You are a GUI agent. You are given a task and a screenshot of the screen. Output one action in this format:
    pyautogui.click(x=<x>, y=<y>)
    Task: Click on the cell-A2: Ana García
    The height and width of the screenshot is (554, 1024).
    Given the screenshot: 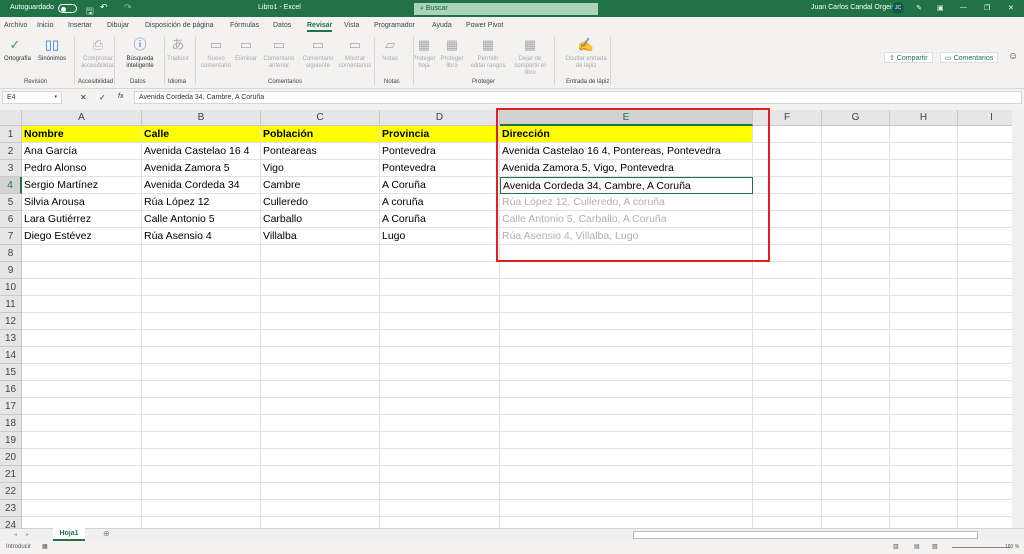 What is the action you would take?
    pyautogui.click(x=82, y=151)
    